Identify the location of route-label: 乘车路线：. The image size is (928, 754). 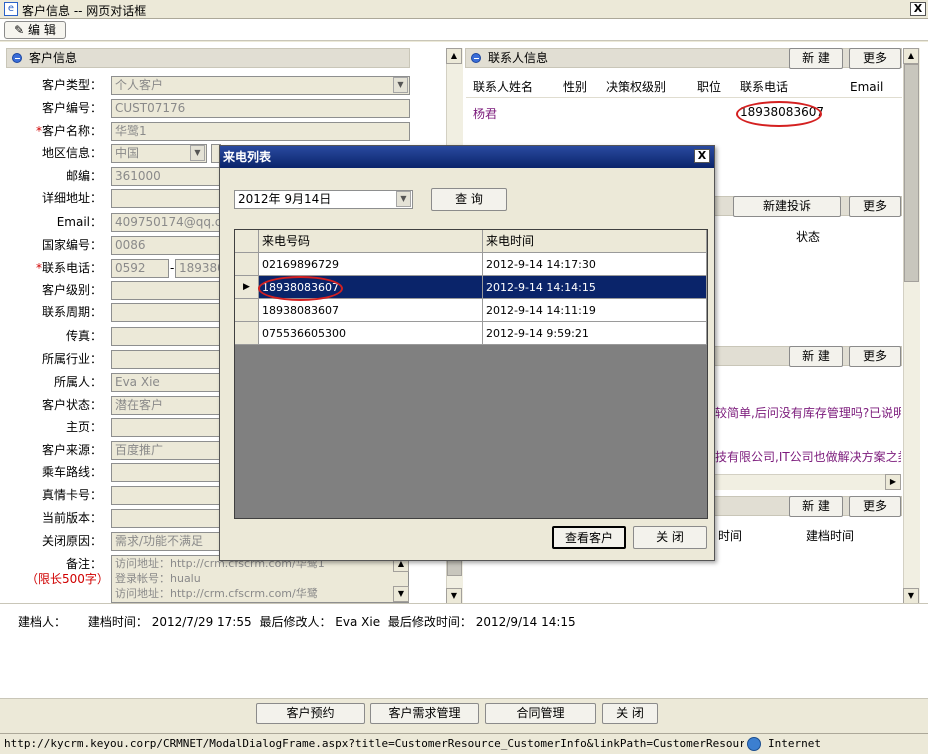
(71, 472).